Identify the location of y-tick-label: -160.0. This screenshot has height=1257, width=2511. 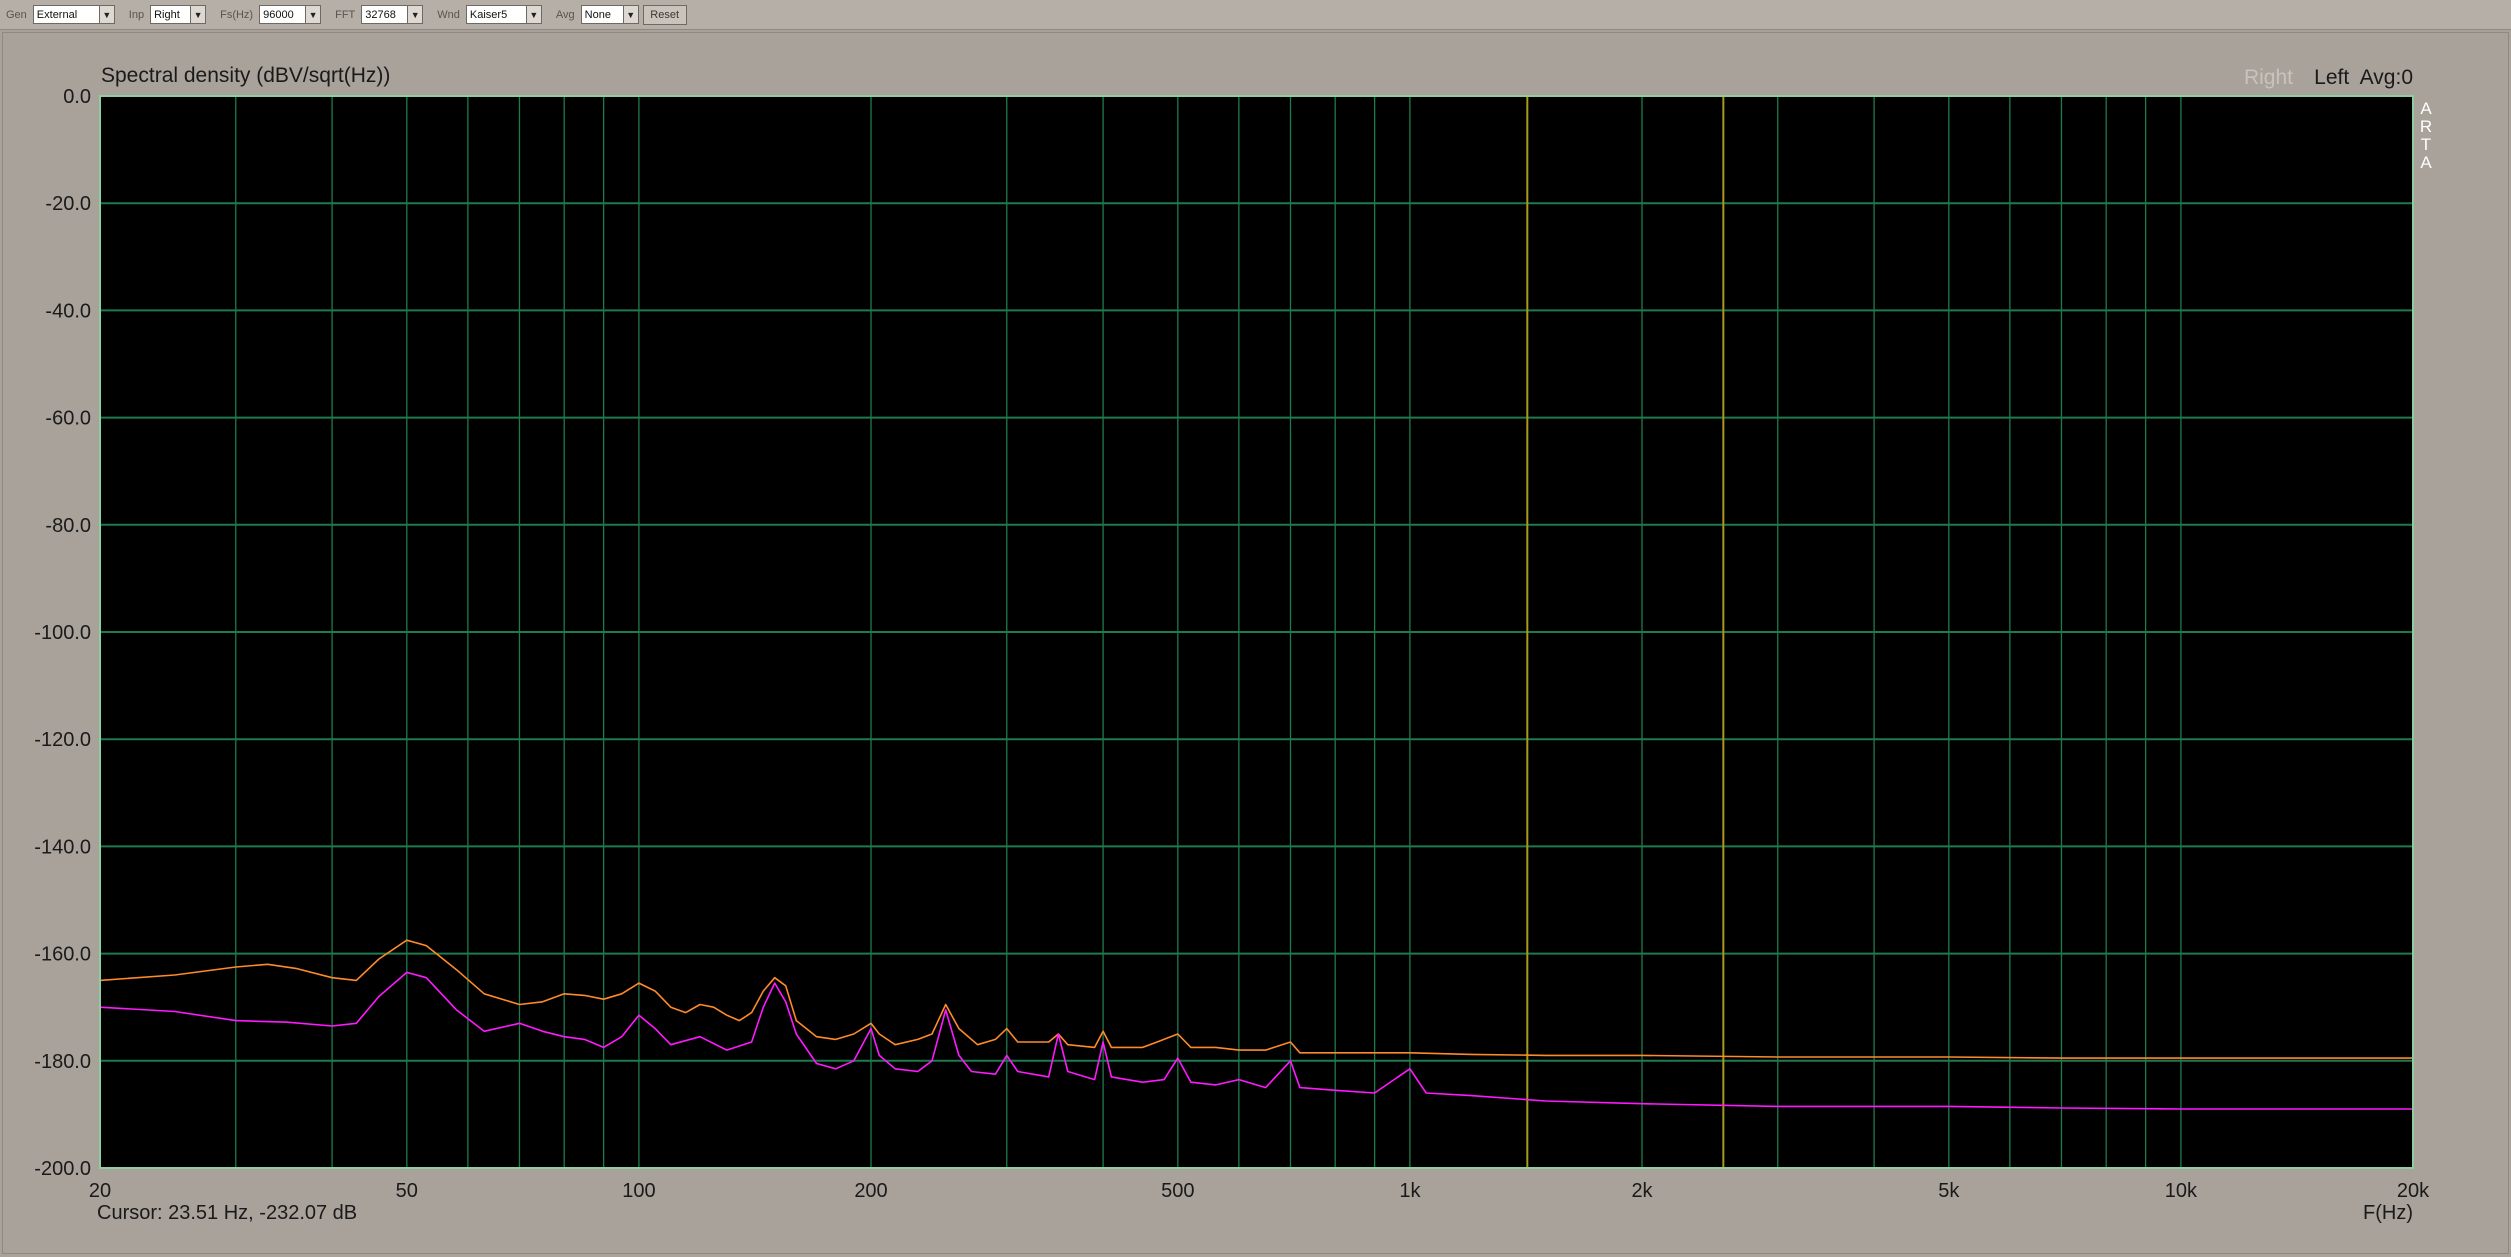
(62, 955).